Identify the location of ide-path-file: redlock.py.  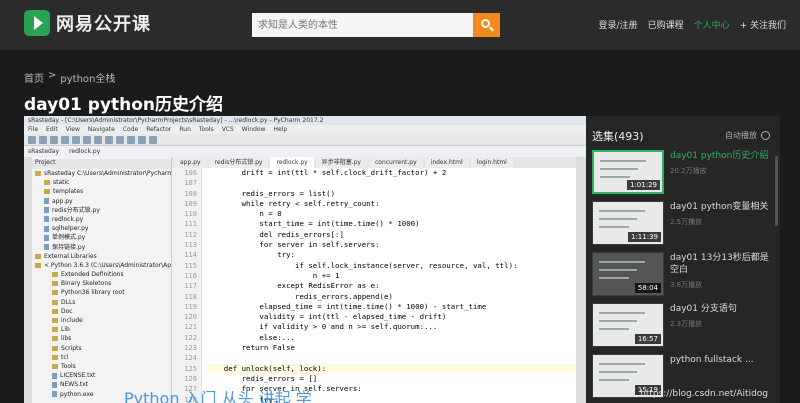
(85, 151).